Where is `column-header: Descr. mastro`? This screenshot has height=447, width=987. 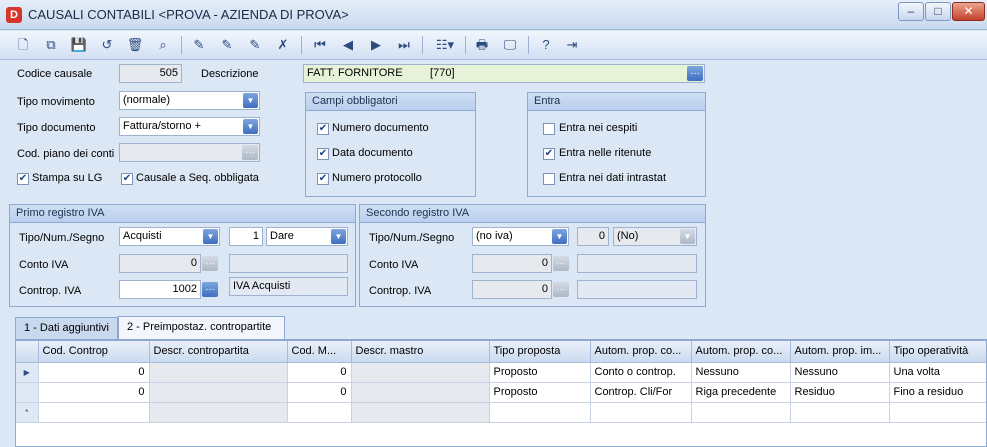
column-header: Descr. mastro is located at coordinates (420, 352).